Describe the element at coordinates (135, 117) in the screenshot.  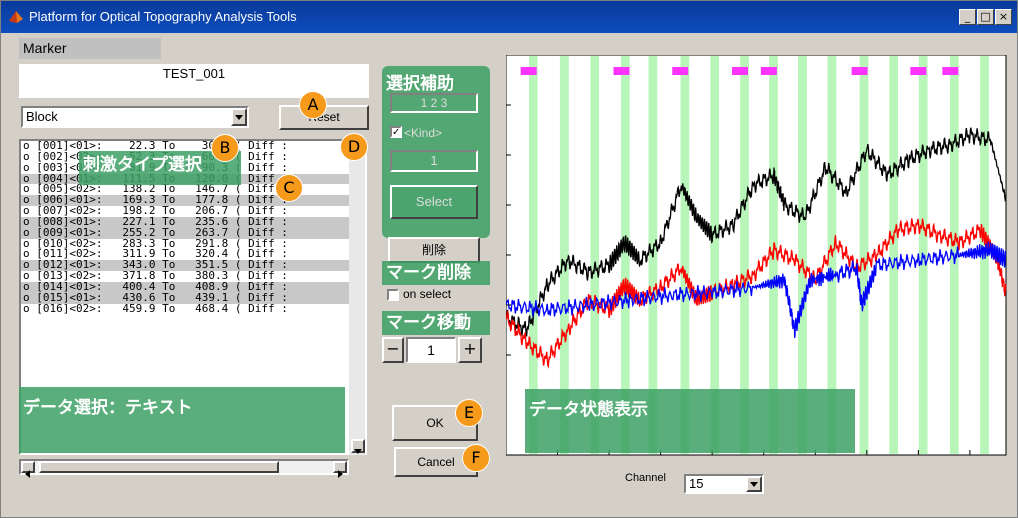
I see `block-select: Block` at that location.